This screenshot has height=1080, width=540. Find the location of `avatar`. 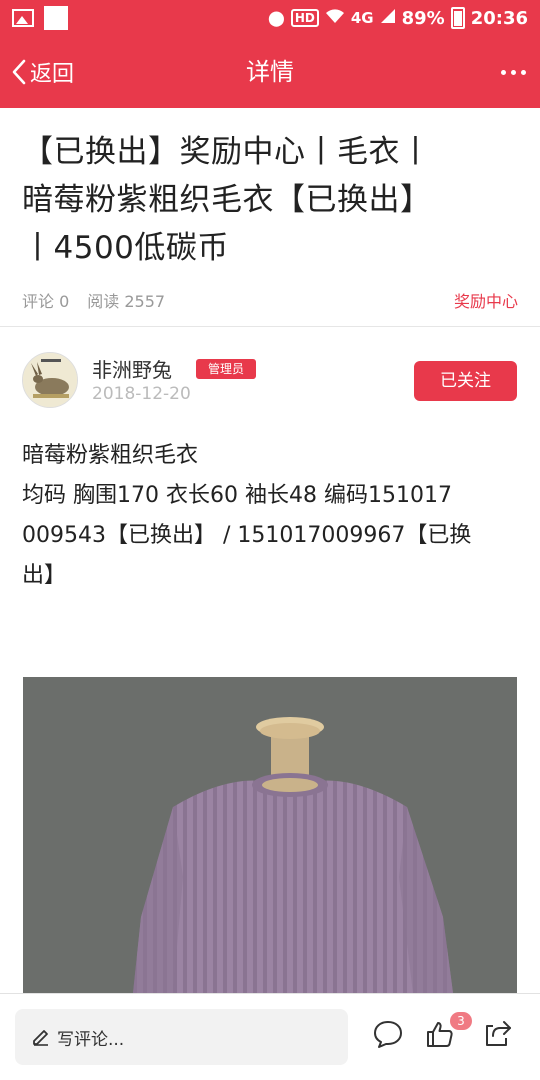

avatar is located at coordinates (50, 380).